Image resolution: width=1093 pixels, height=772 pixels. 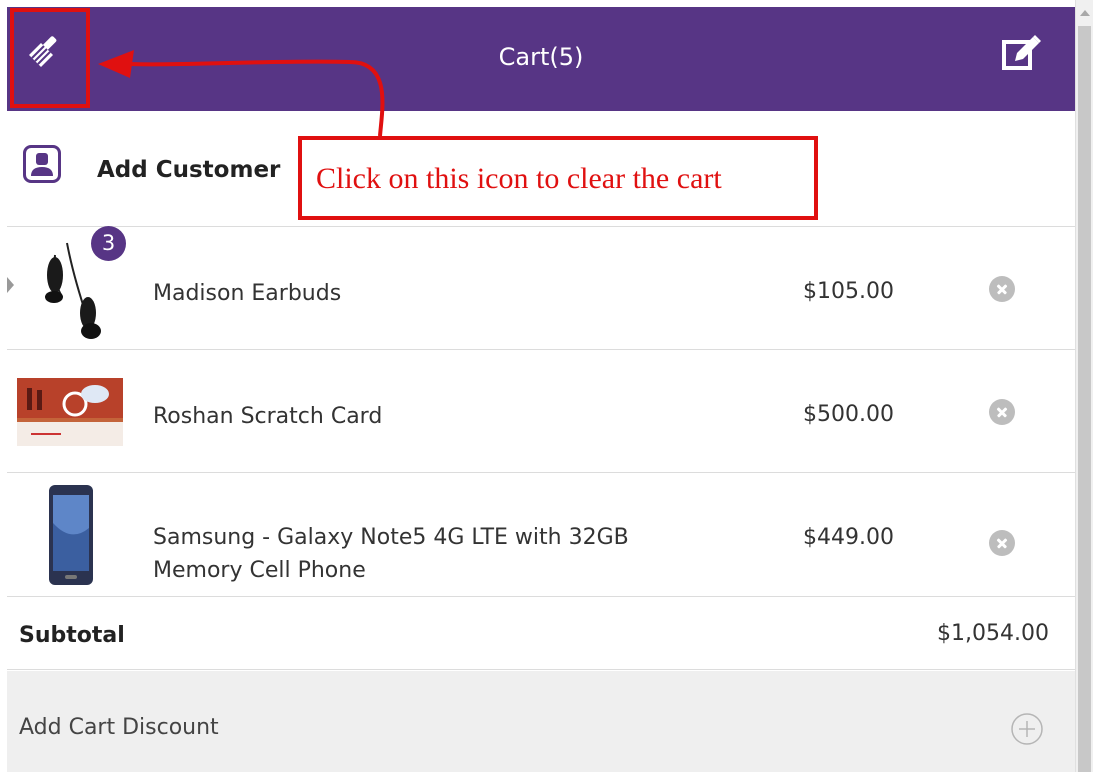 I want to click on phone-image, so click(x=72, y=535).